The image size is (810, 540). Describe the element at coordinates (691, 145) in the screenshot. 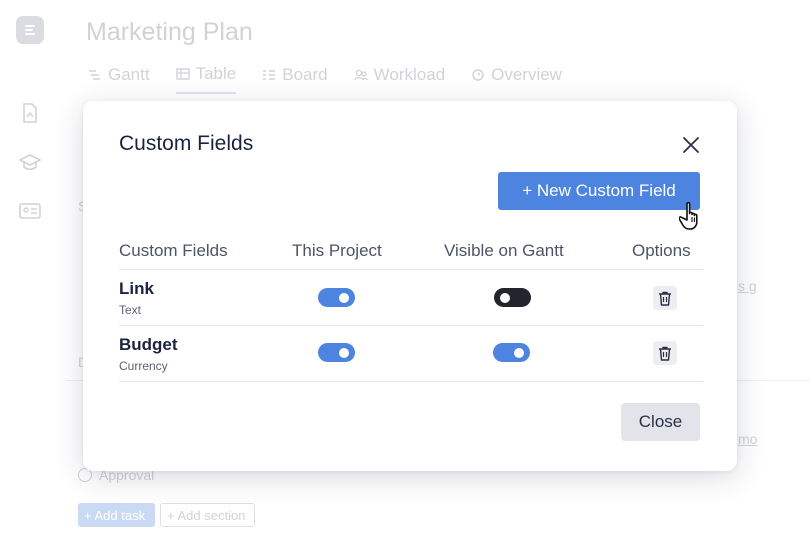

I see `close-icon` at that location.